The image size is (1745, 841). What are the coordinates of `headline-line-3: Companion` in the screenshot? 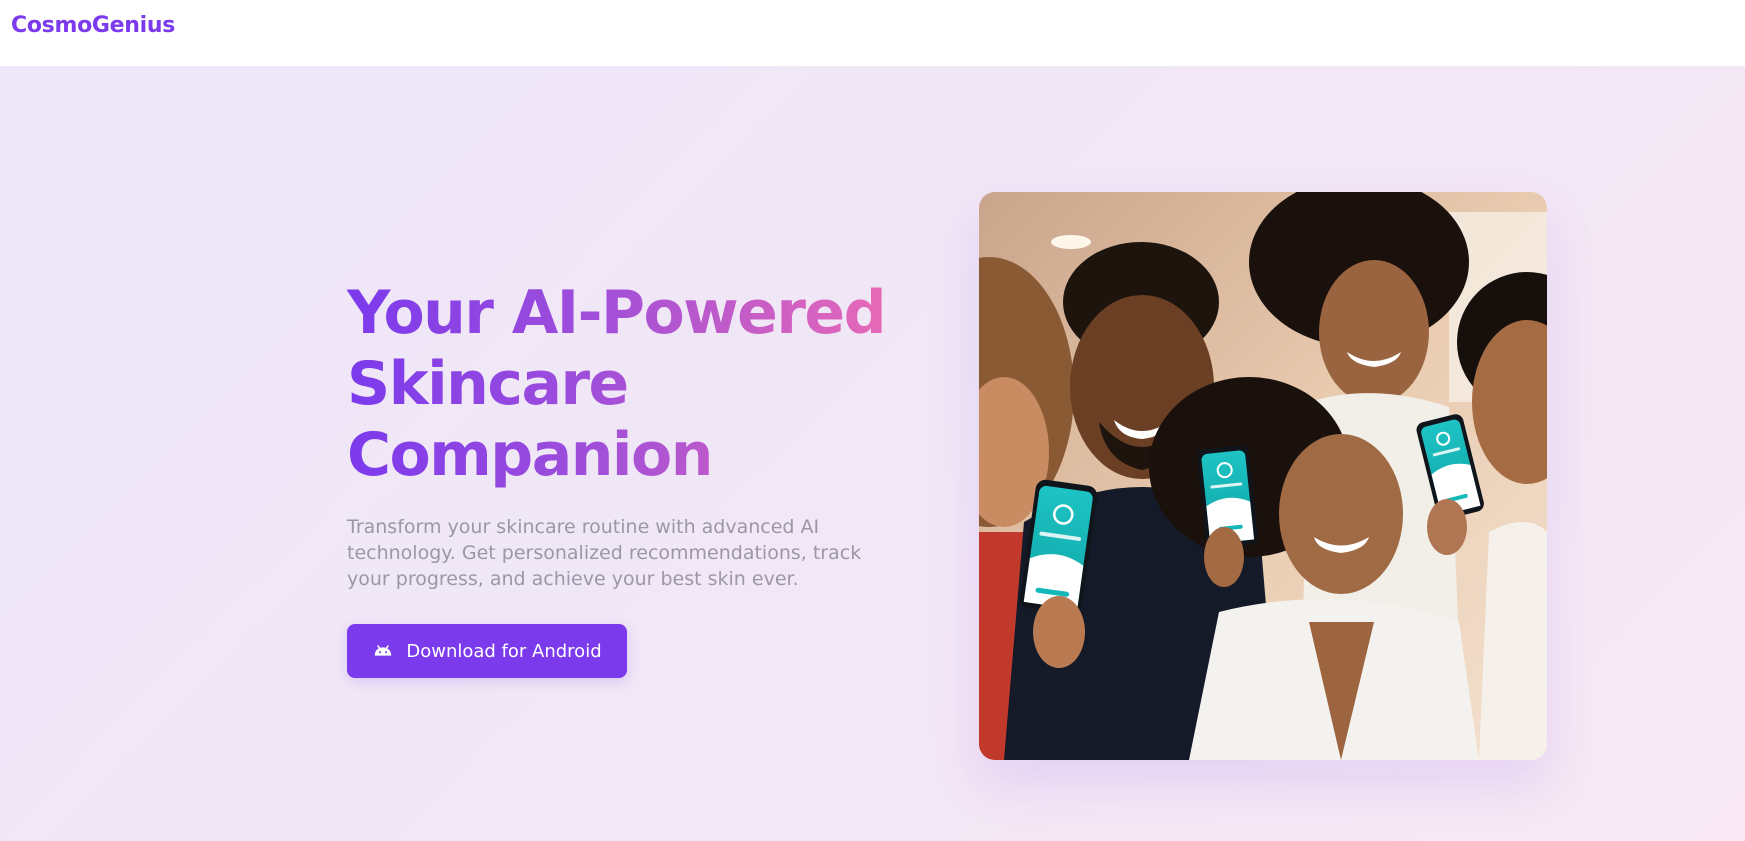 It's located at (529, 455).